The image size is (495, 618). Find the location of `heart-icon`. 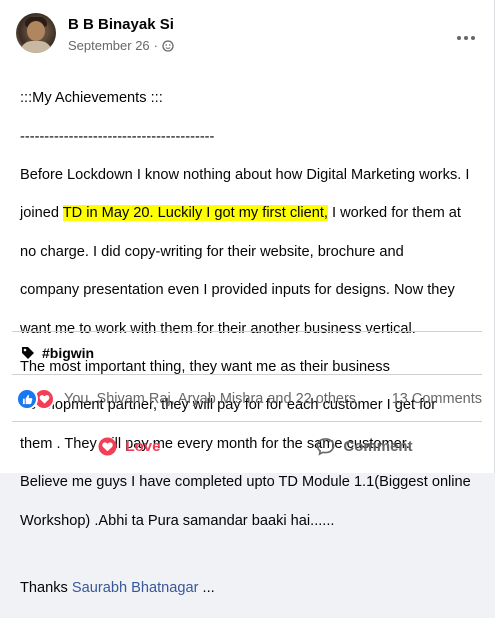

heart-icon is located at coordinates (108, 446).